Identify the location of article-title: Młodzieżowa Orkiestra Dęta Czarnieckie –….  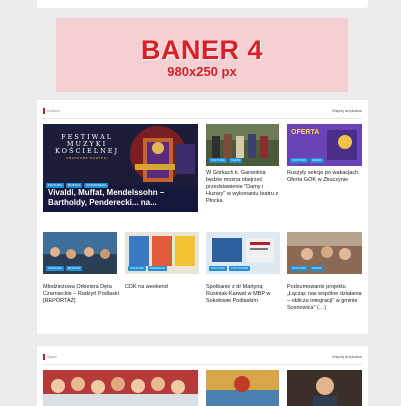
(81, 294).